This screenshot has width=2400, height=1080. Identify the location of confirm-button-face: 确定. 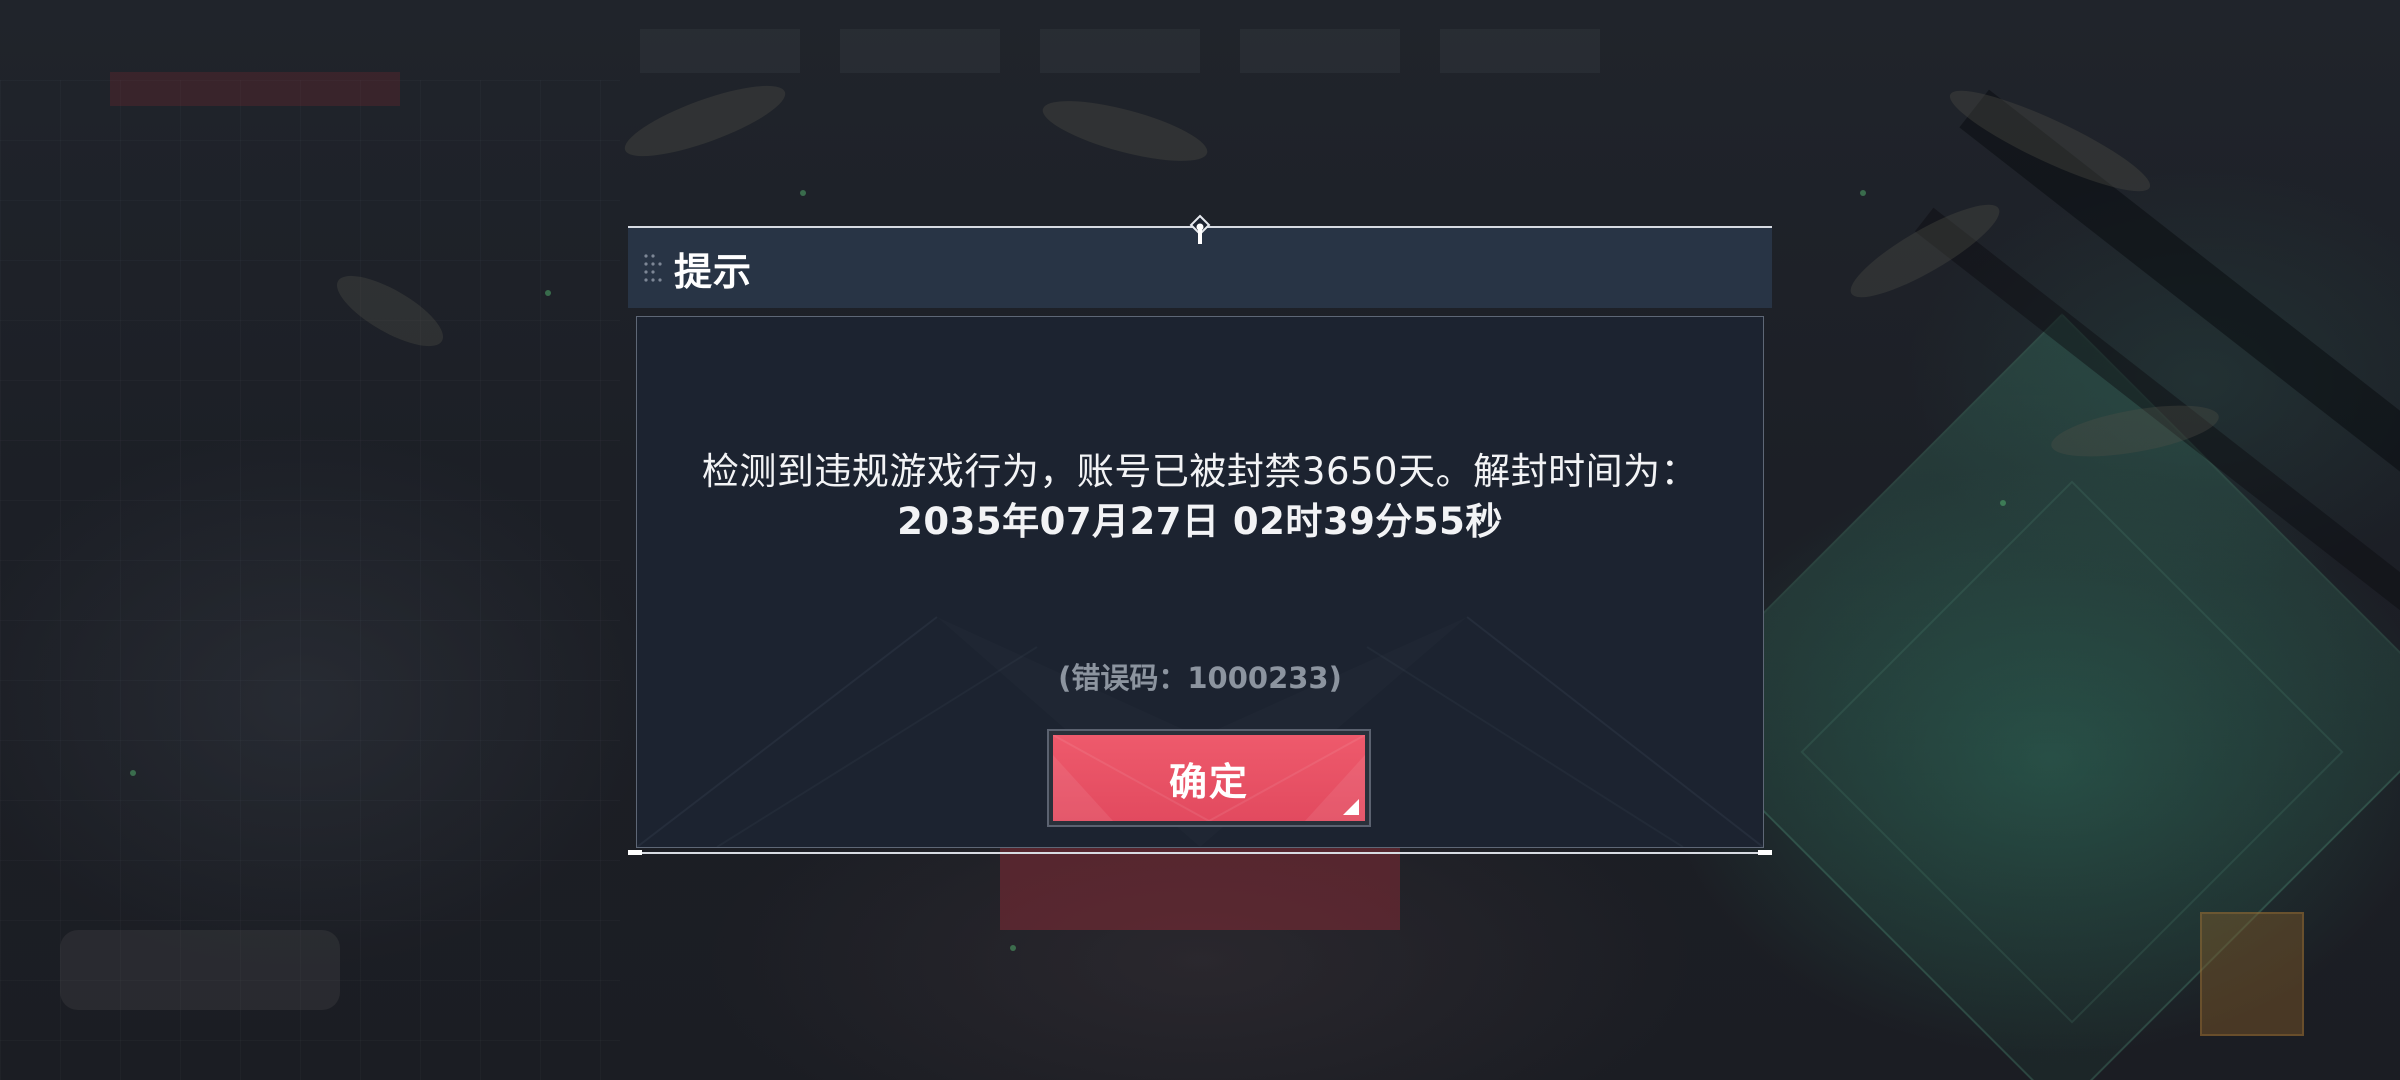
(1209, 778).